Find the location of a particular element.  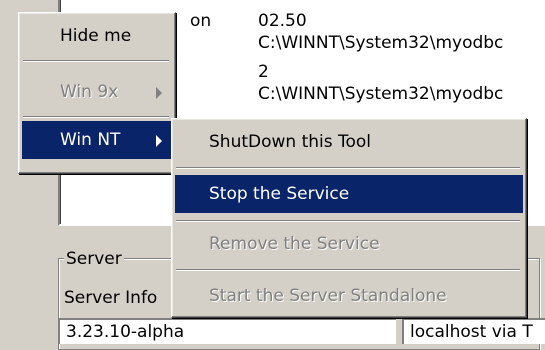

tray-context-menu: Hide me Win 9x Win NT is located at coordinates (97, 93).